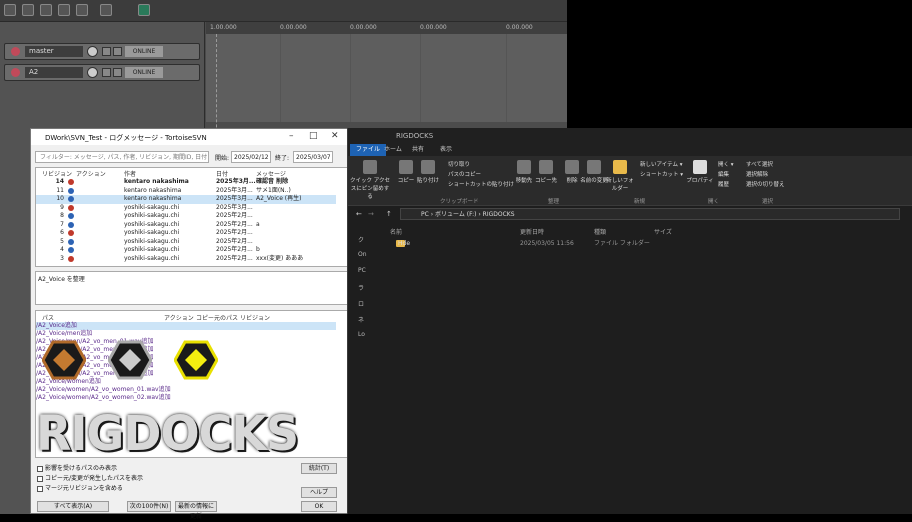  What do you see at coordinates (62, 232) in the screenshot?
I see `revision-number: 6` at bounding box center [62, 232].